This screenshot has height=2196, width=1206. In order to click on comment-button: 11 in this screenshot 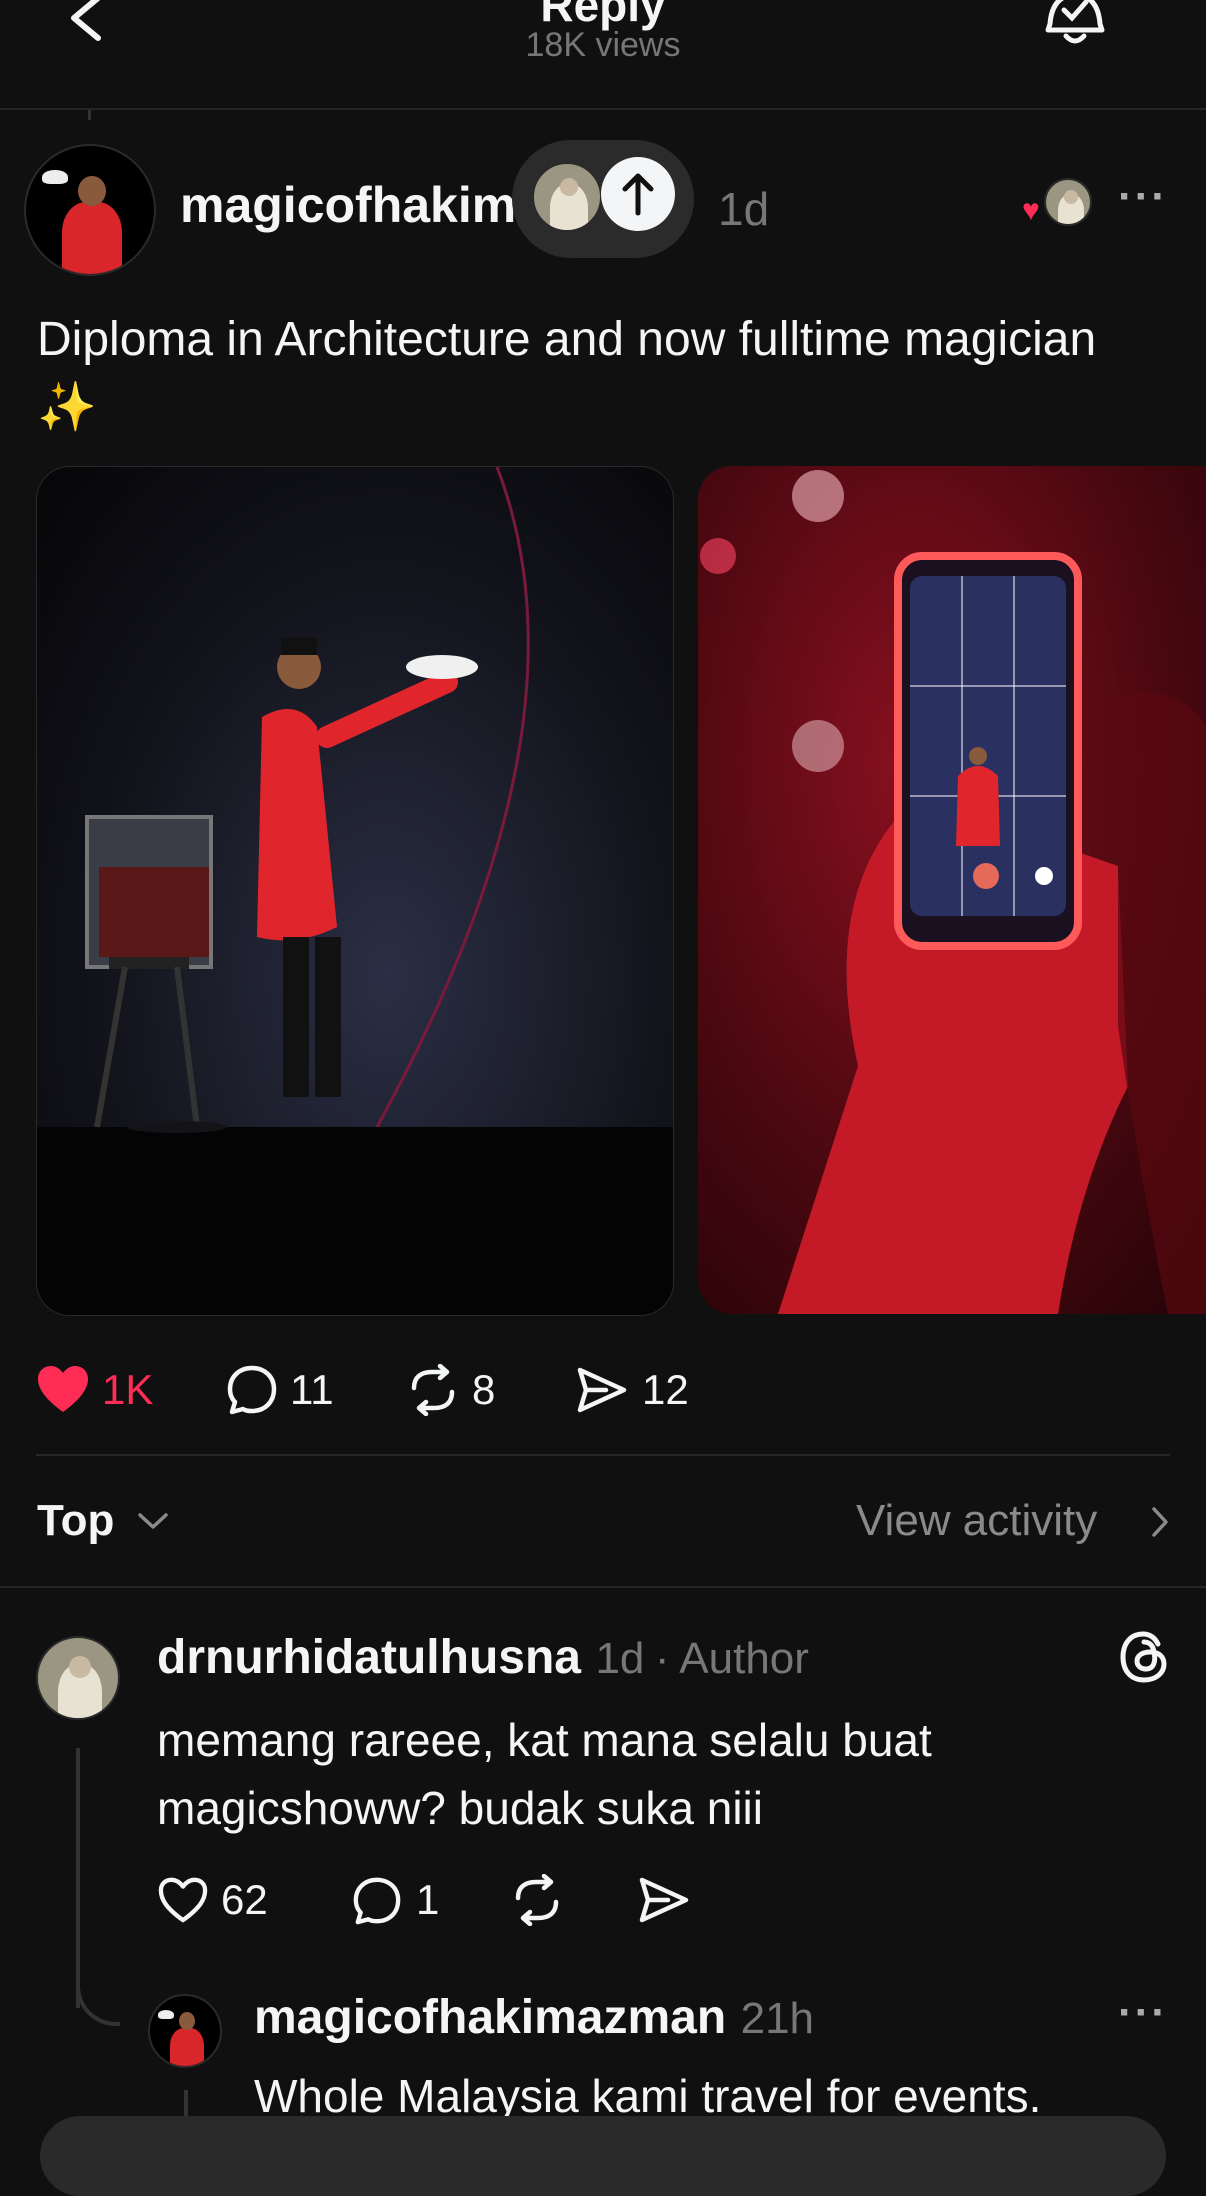, I will do `click(286, 1390)`.